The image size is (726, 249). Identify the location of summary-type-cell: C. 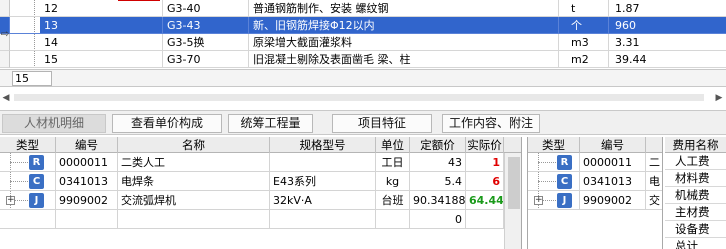
(554, 181).